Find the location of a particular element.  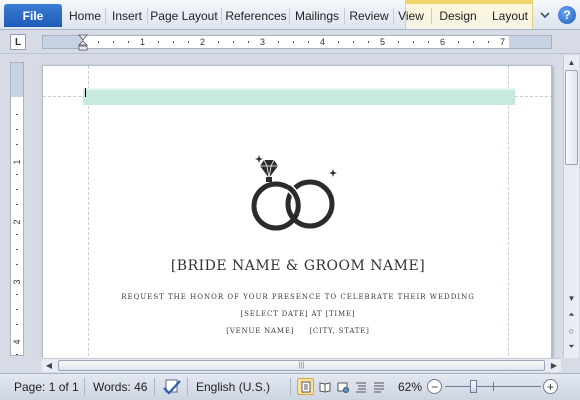

print-layout-view-button is located at coordinates (305, 386).